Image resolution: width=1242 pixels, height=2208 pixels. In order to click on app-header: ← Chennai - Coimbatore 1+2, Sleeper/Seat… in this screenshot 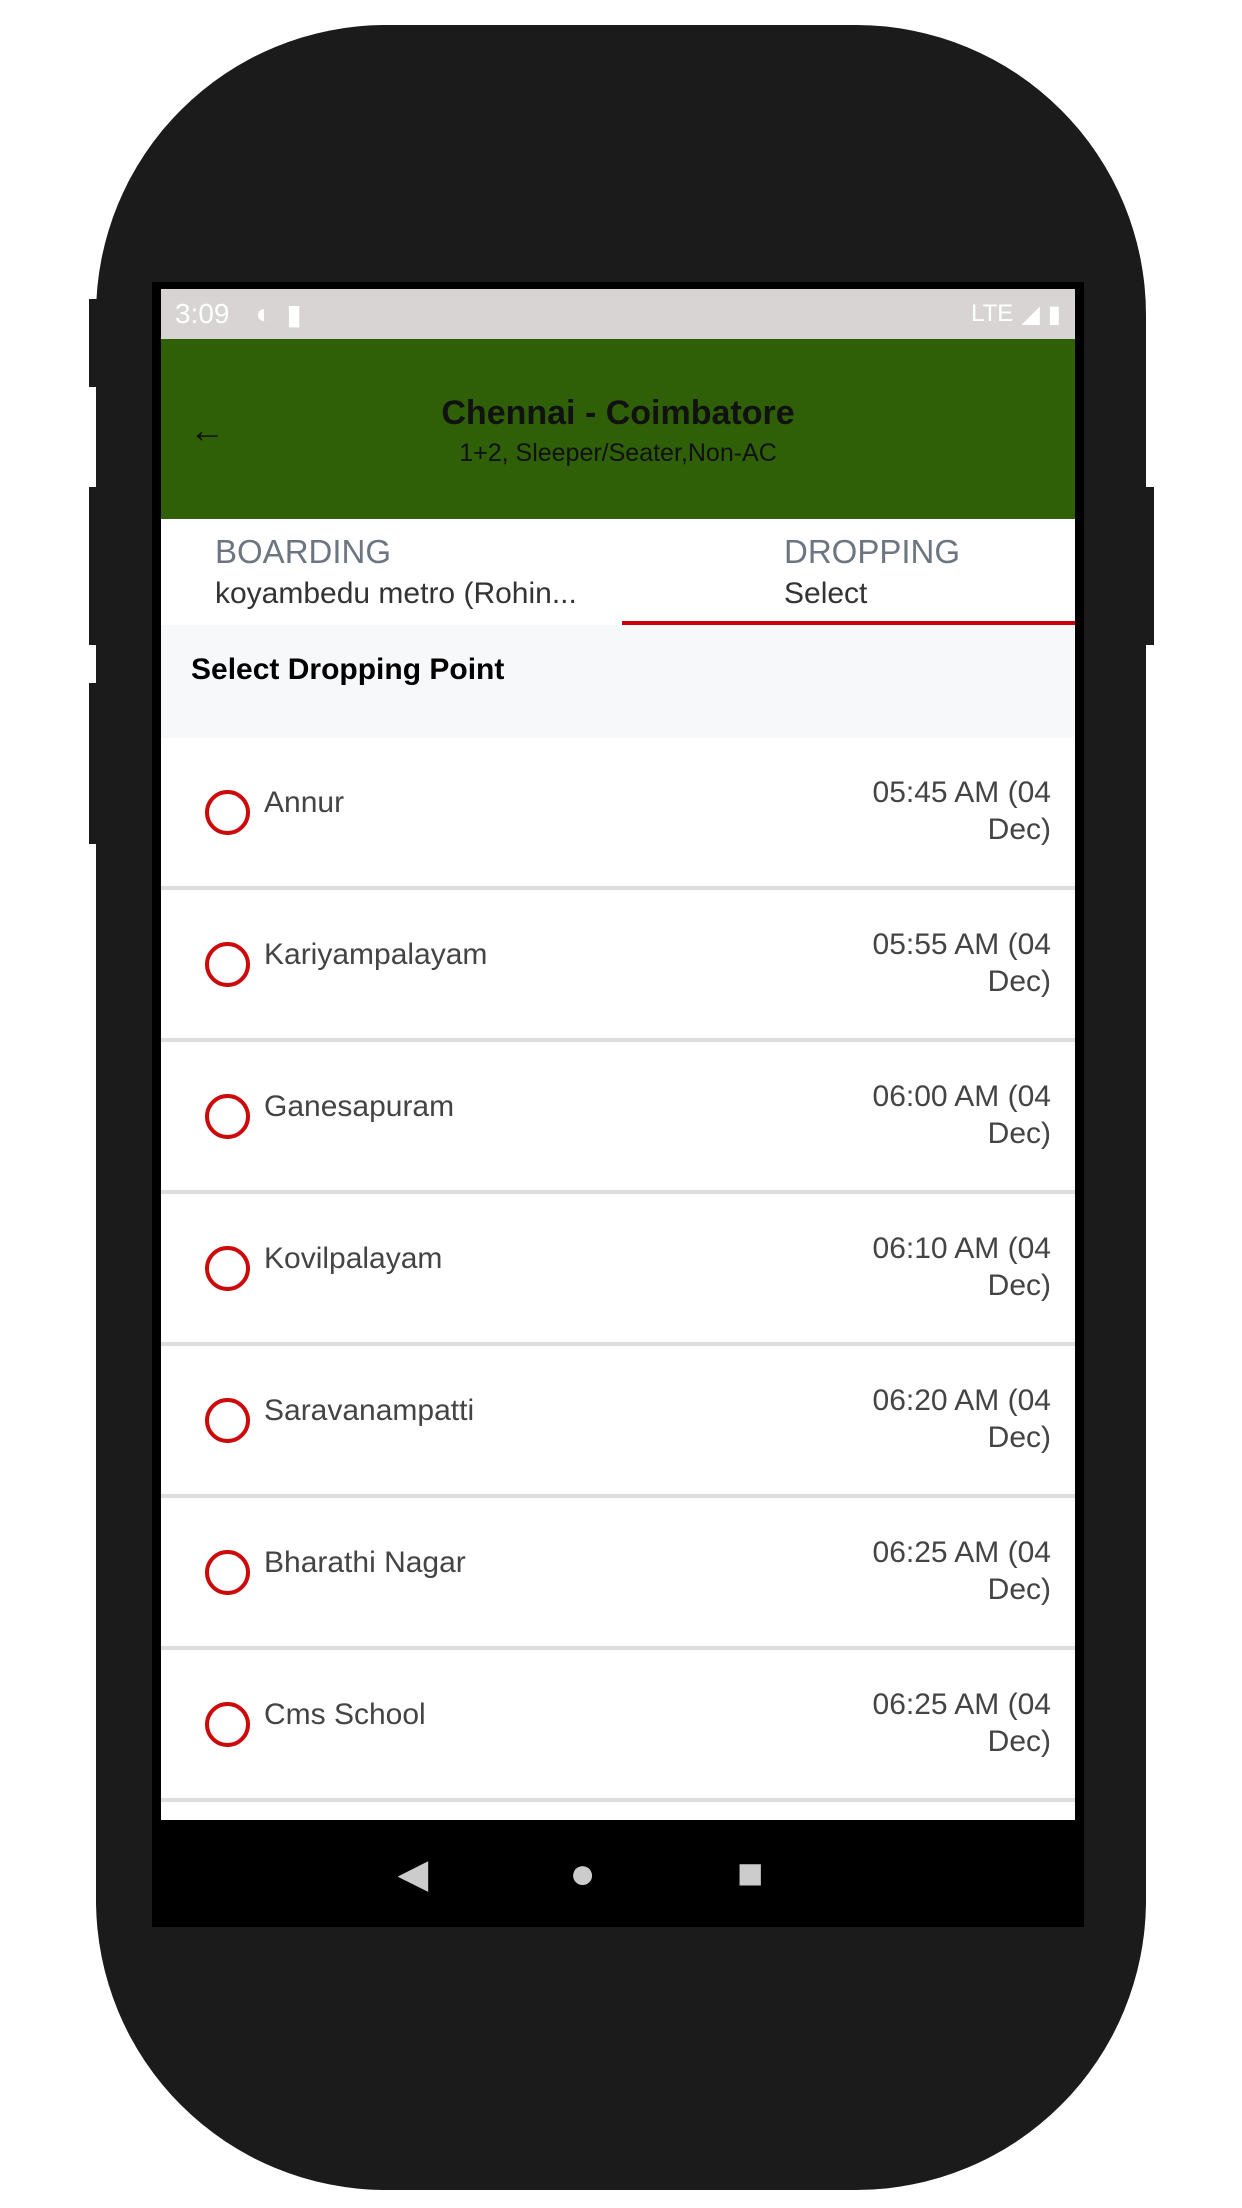, I will do `click(618, 429)`.